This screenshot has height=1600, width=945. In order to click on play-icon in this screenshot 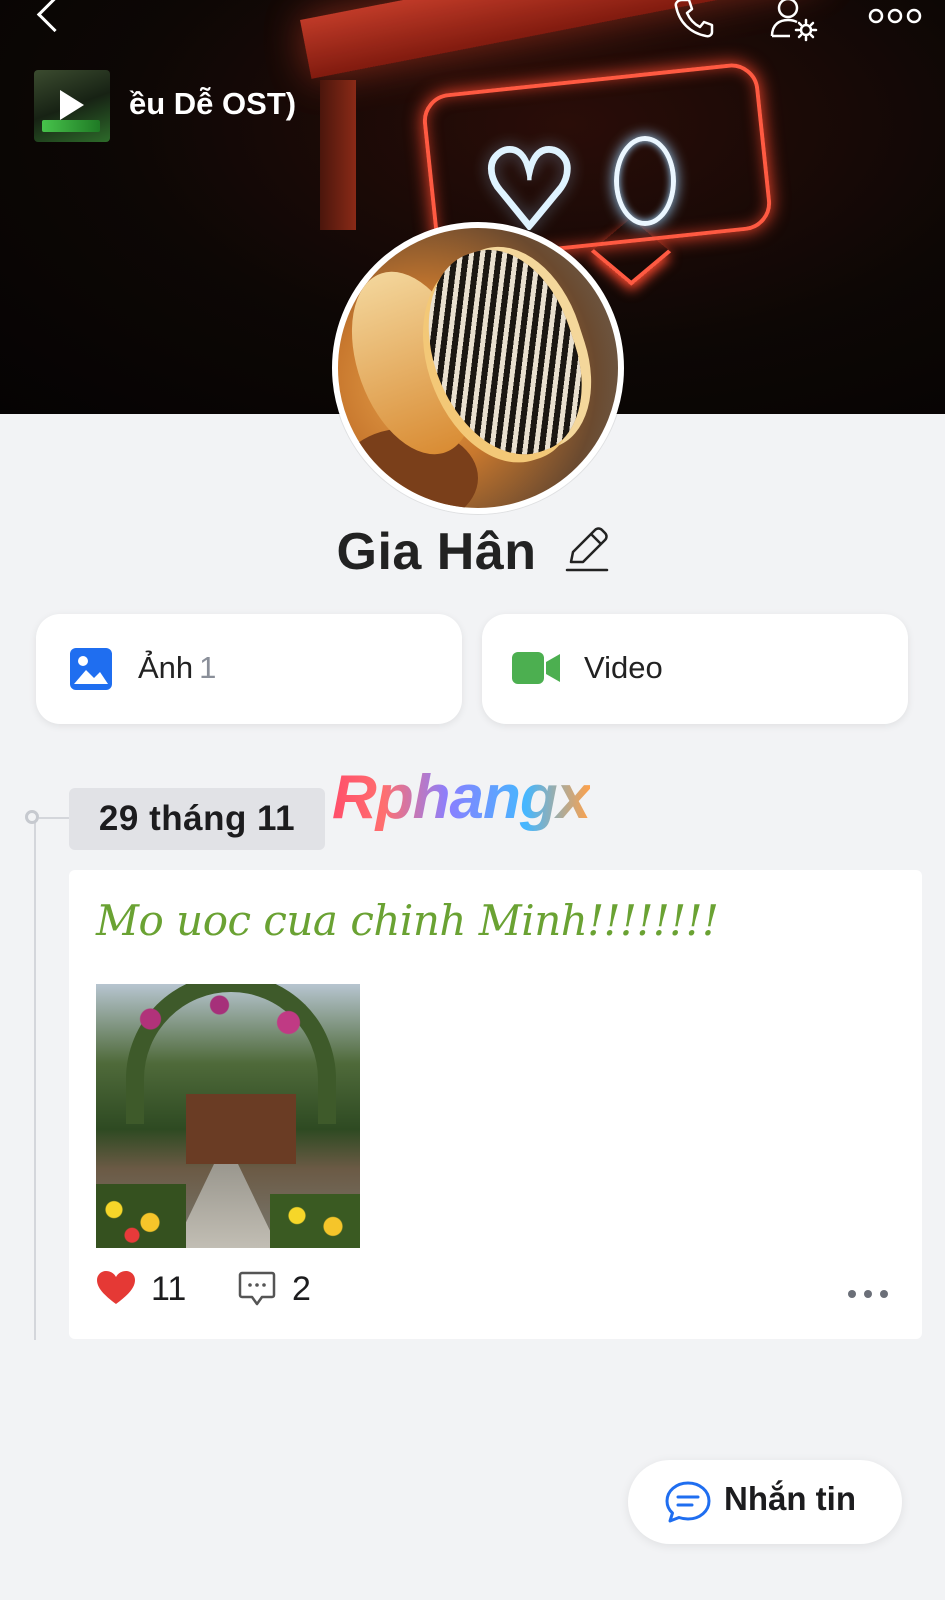, I will do `click(72, 105)`.